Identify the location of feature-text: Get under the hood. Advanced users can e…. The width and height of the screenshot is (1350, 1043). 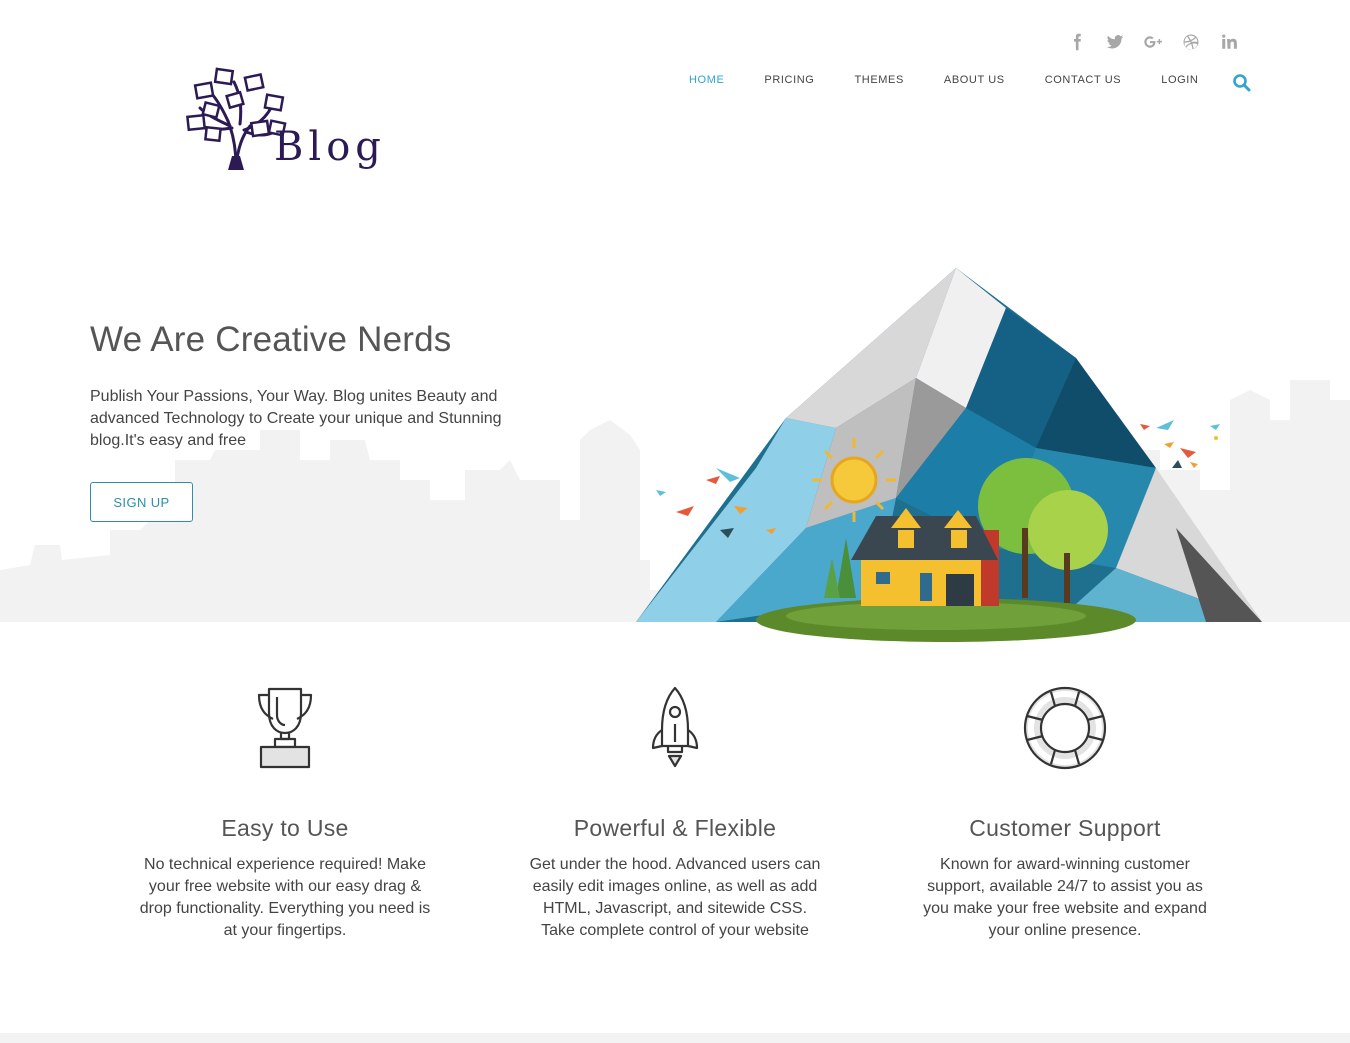
(675, 897).